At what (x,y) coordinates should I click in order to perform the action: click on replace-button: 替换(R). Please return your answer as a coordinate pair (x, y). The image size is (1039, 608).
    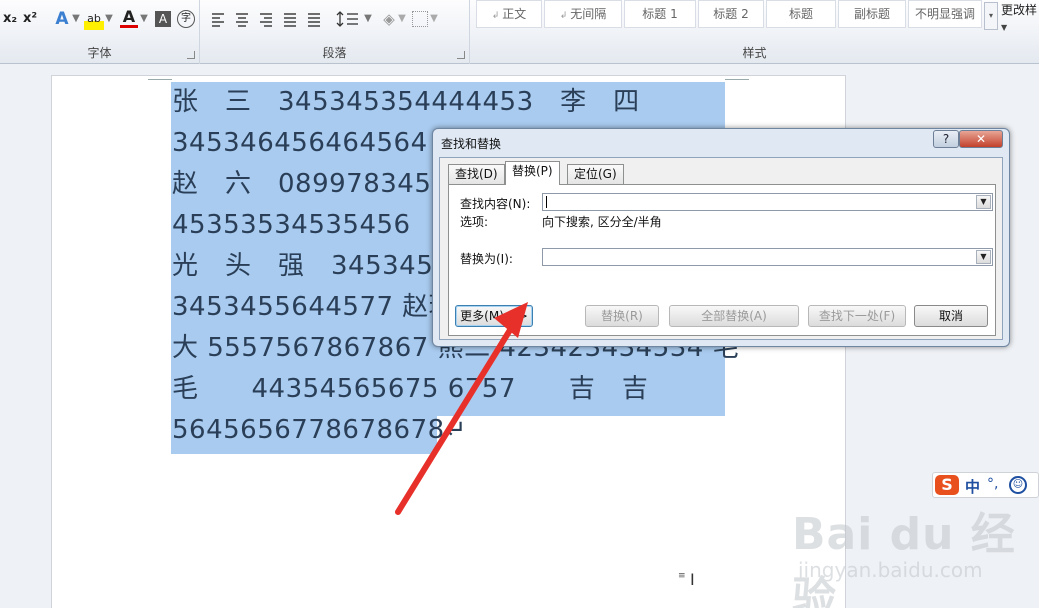
    Looking at the image, I should click on (622, 316).